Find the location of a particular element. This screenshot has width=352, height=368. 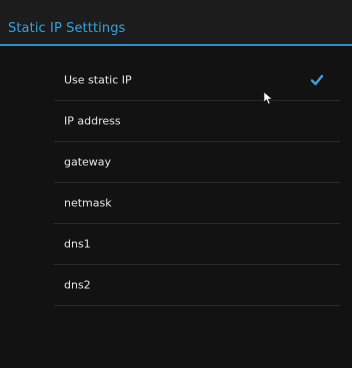

setting-label: Use static IP is located at coordinates (98, 80).